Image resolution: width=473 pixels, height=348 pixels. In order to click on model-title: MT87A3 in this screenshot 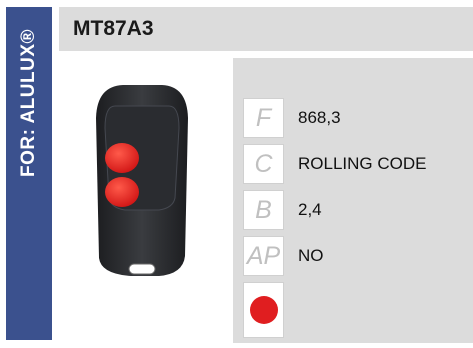, I will do `click(113, 28)`.